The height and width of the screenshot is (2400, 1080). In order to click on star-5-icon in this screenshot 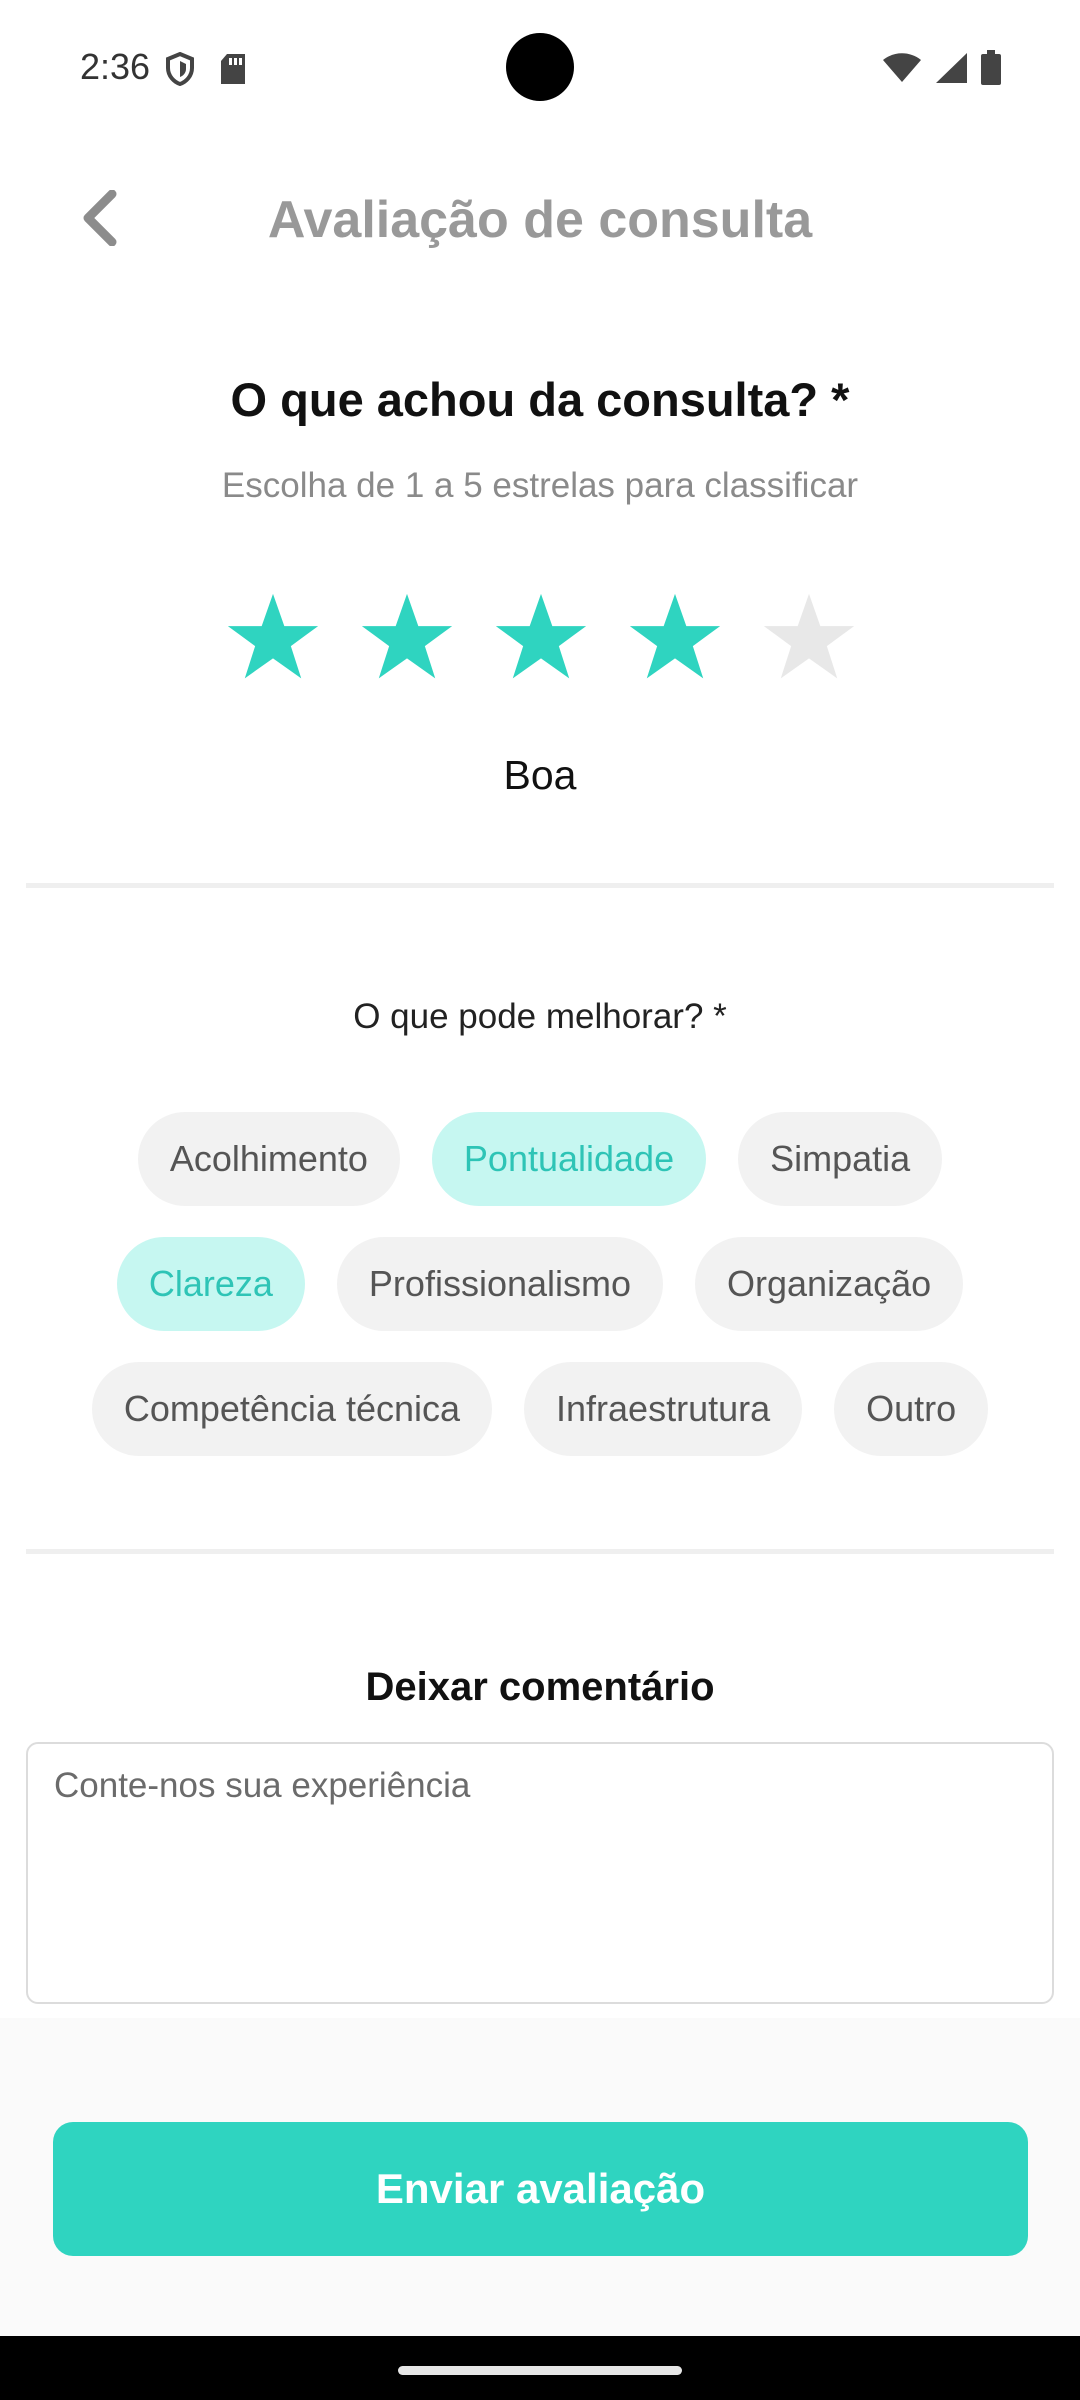, I will do `click(809, 640)`.